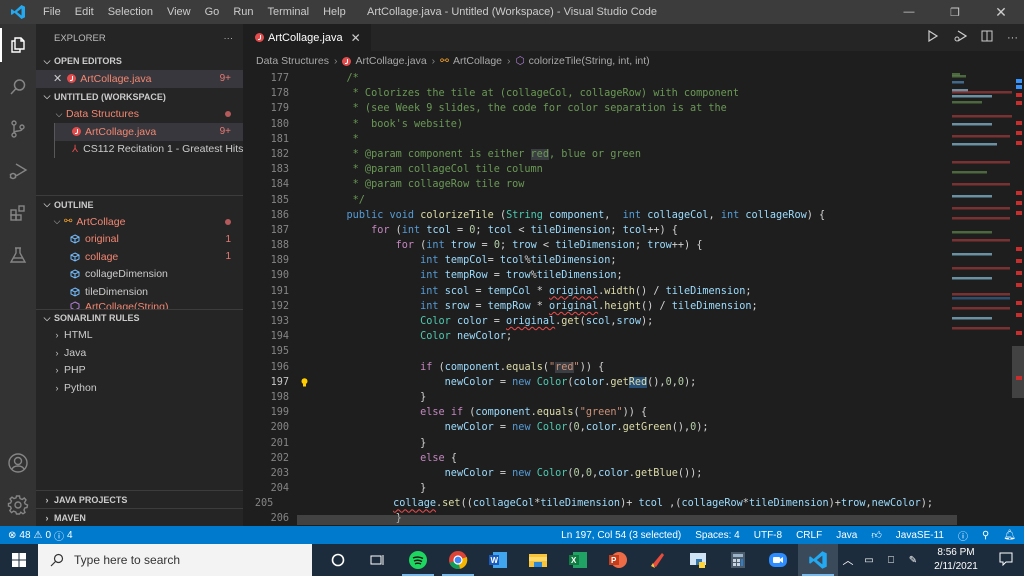 The width and height of the screenshot is (1024, 576). I want to click on battery-icon: ▭, so click(869, 560).